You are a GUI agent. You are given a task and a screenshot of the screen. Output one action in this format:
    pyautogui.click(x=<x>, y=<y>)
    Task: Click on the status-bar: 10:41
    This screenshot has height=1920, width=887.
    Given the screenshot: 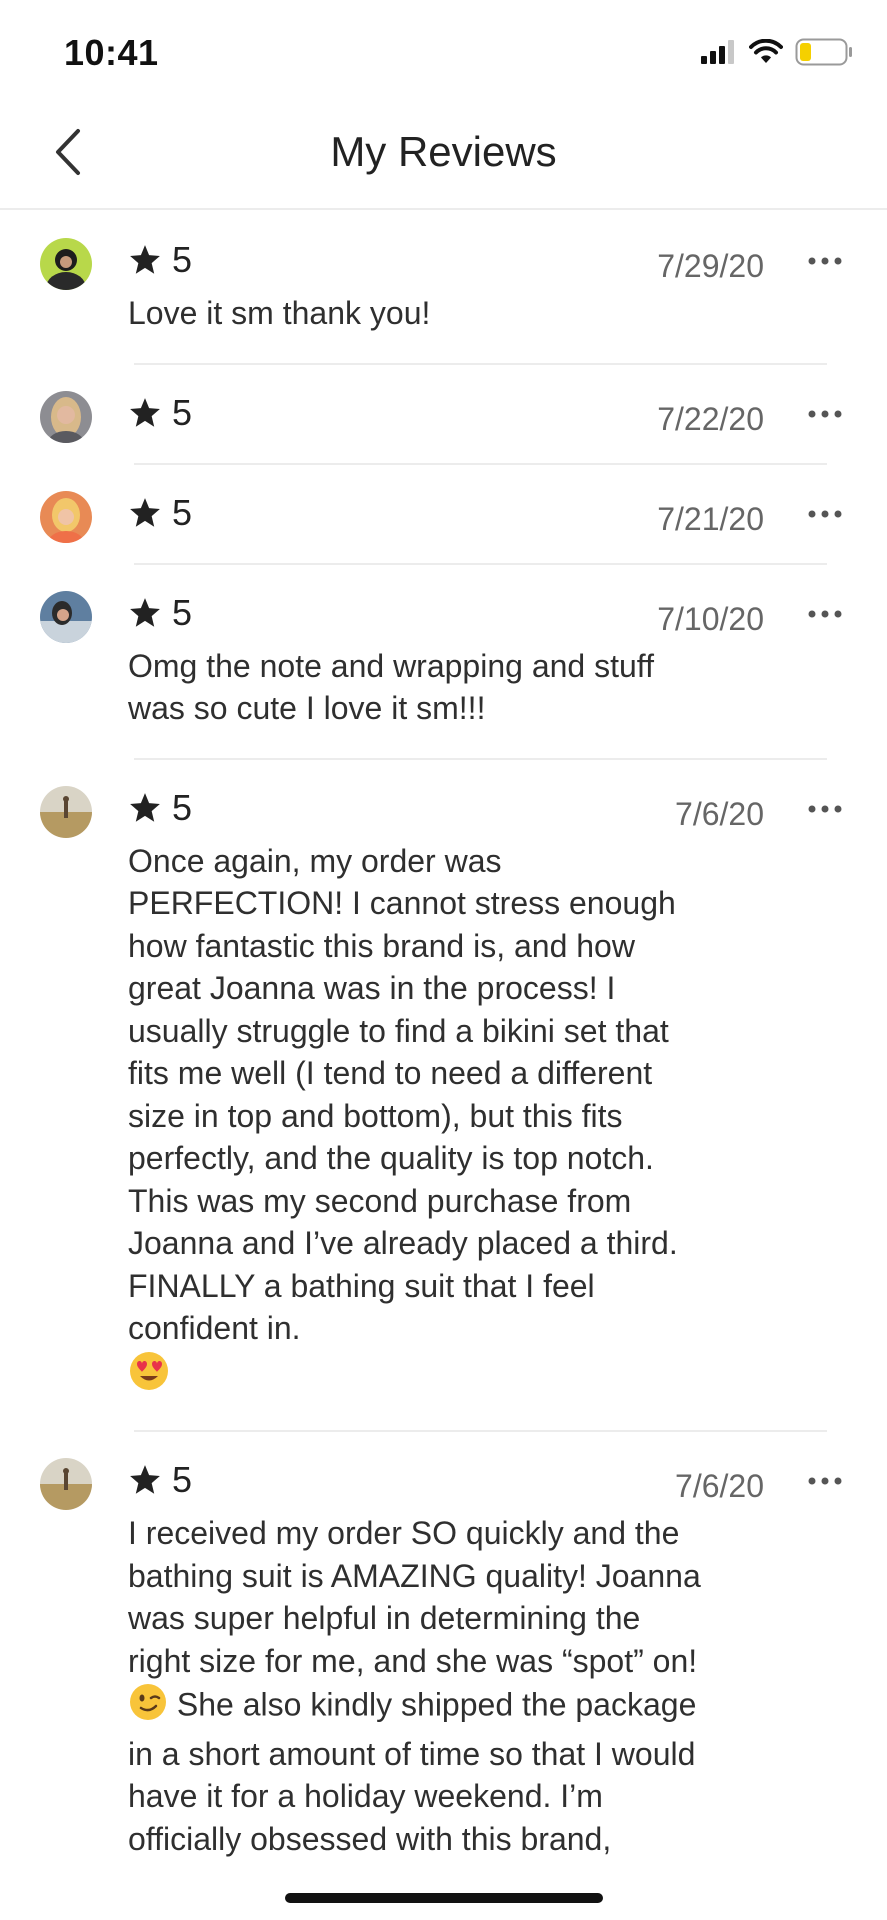 What is the action you would take?
    pyautogui.click(x=443, y=50)
    